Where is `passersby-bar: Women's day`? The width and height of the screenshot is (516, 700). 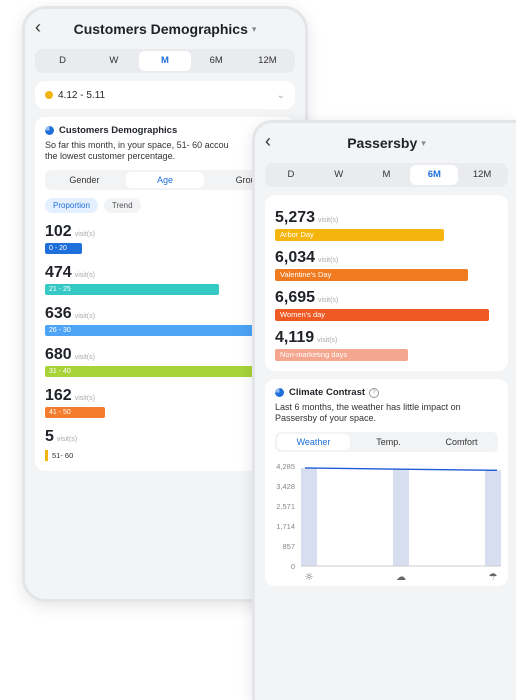
passersby-bar: Women's day is located at coordinates (382, 315).